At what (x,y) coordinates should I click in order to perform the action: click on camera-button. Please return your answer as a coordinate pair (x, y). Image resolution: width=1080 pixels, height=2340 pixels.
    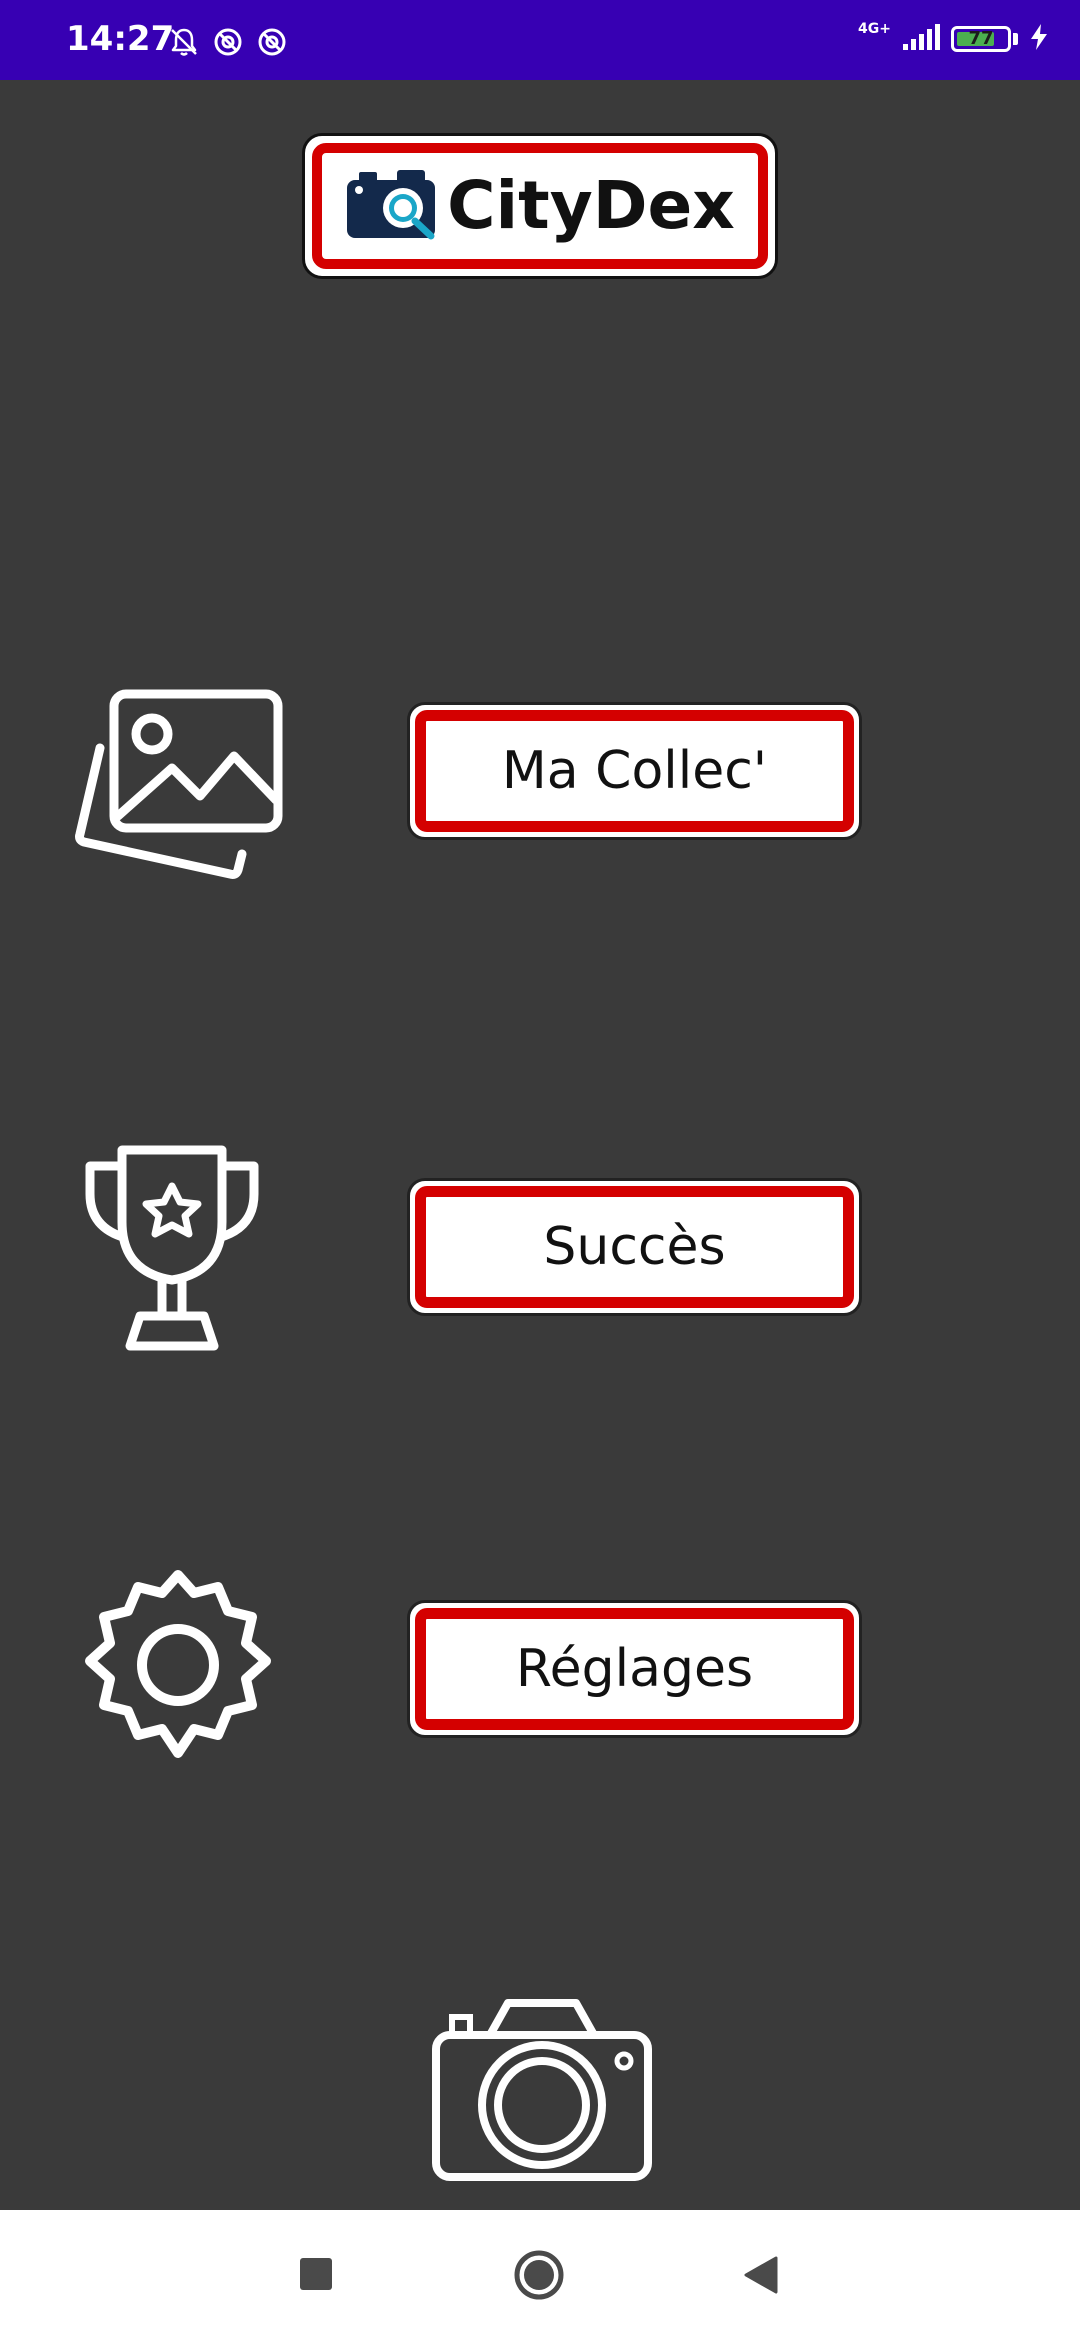
    Looking at the image, I should click on (540, 2090).